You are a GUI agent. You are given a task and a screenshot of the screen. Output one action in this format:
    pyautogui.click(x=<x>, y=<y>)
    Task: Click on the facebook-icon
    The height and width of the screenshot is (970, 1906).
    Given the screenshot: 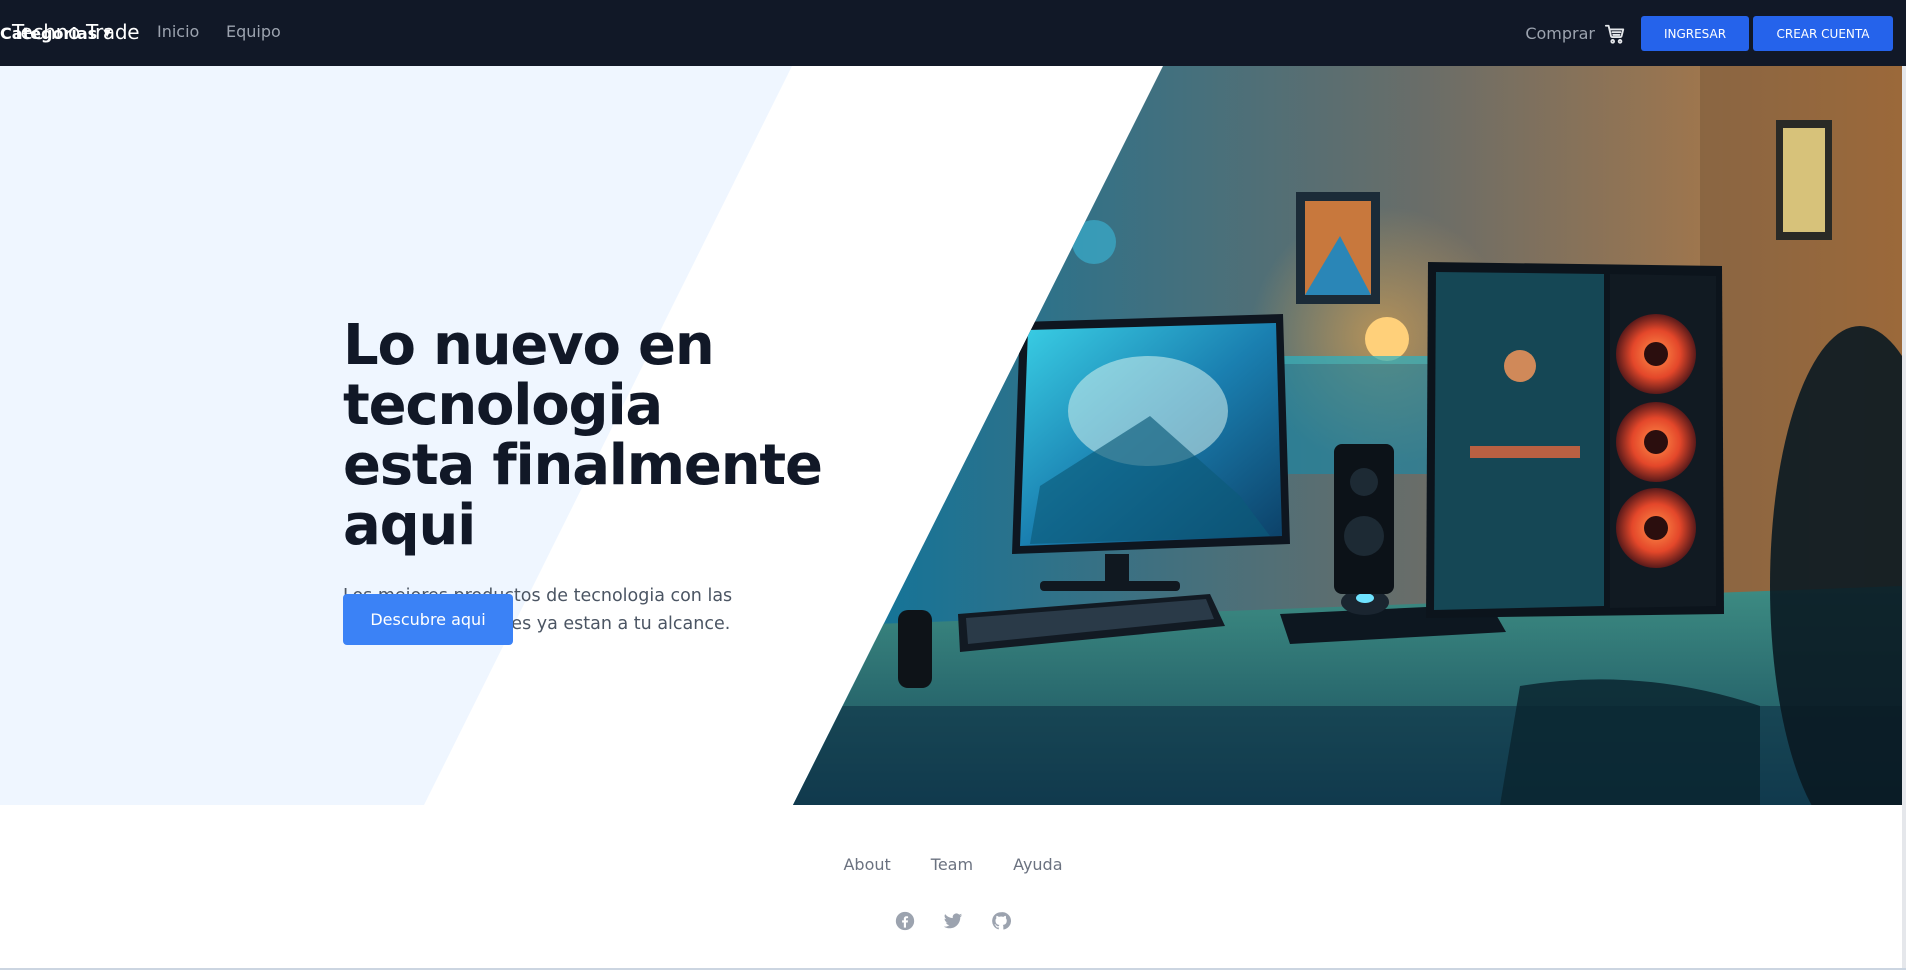 What is the action you would take?
    pyautogui.click(x=905, y=921)
    